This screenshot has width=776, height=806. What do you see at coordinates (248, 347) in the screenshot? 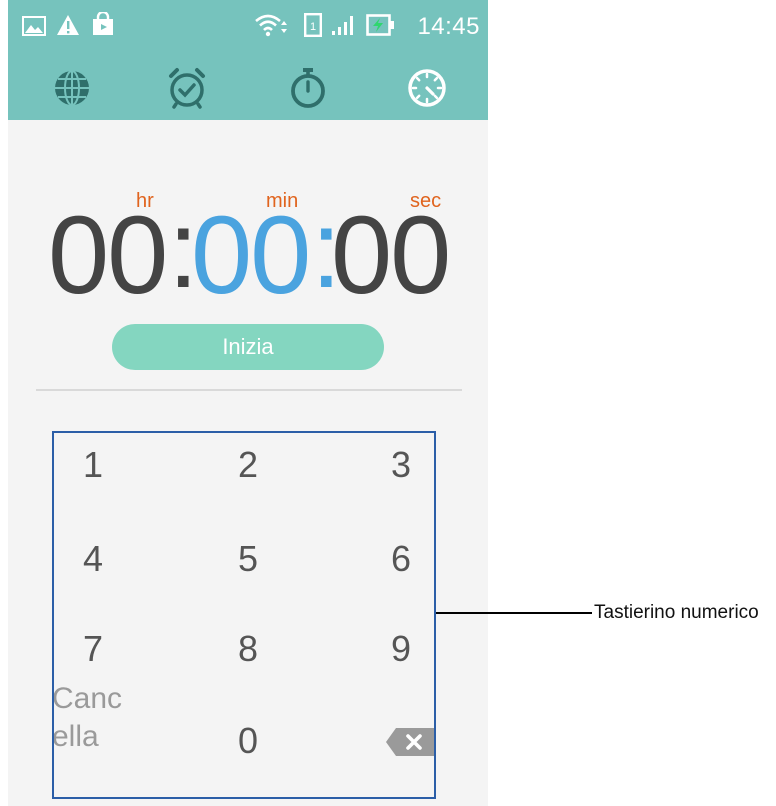
I see `start-button: Inizia` at bounding box center [248, 347].